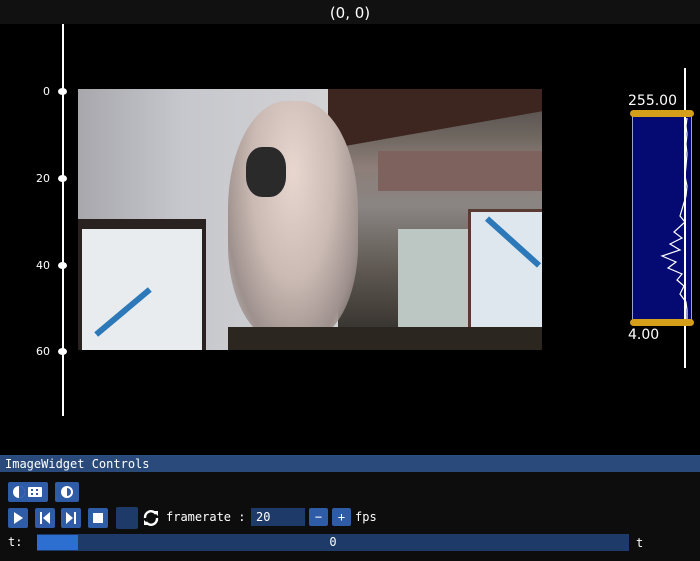 The width and height of the screenshot is (700, 561). Describe the element at coordinates (505, 272) in the screenshot. I see `frame-window-right` at that location.